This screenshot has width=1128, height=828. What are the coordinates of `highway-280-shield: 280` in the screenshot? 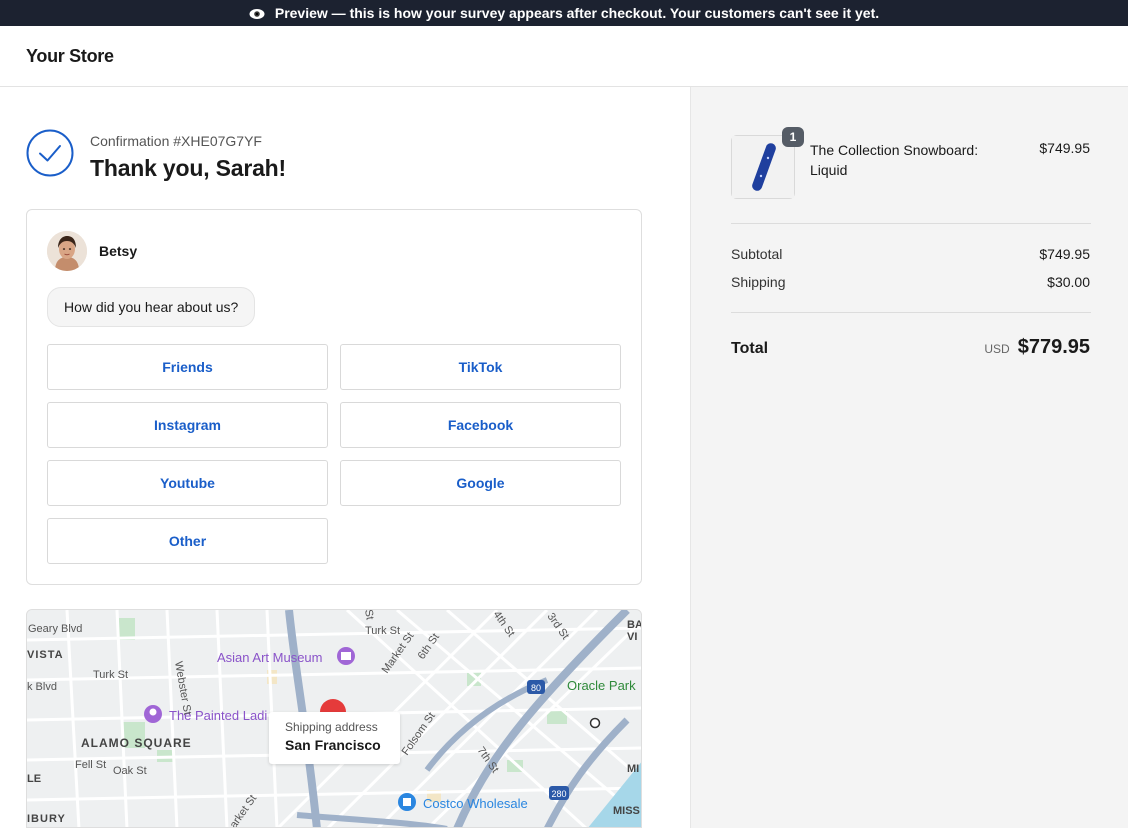 It's located at (559, 793).